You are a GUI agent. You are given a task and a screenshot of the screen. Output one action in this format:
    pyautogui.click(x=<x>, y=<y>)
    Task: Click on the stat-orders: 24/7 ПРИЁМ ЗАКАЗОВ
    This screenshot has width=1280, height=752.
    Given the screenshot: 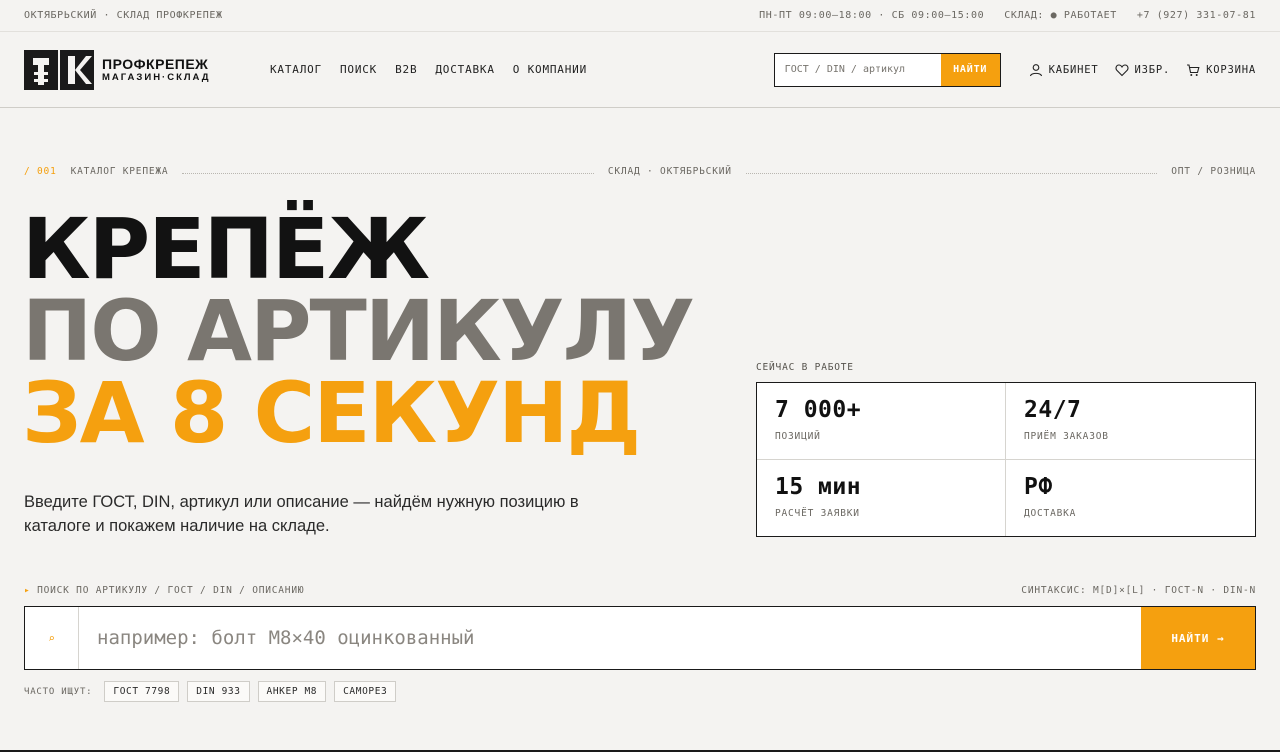 What is the action you would take?
    pyautogui.click(x=1130, y=421)
    